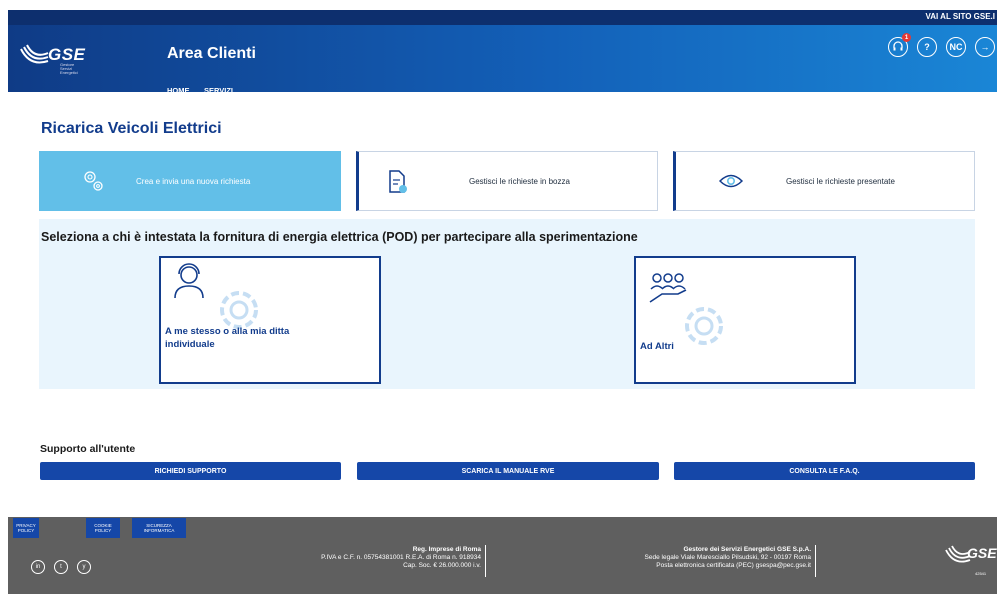 Image resolution: width=997 pixels, height=594 pixels. I want to click on headset-icon, so click(898, 46).